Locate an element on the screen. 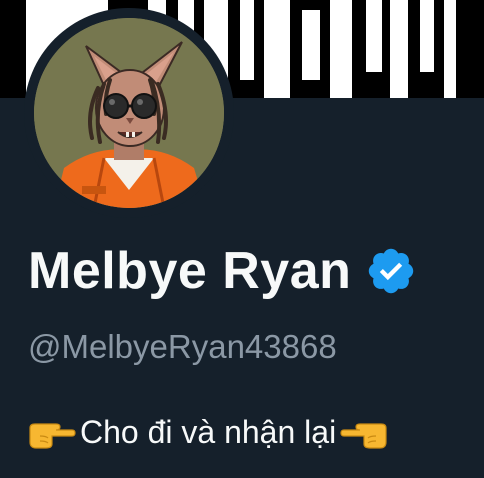 The width and height of the screenshot is (484, 478). profile-handle: @MelbyeRyan43868 is located at coordinates (182, 346).